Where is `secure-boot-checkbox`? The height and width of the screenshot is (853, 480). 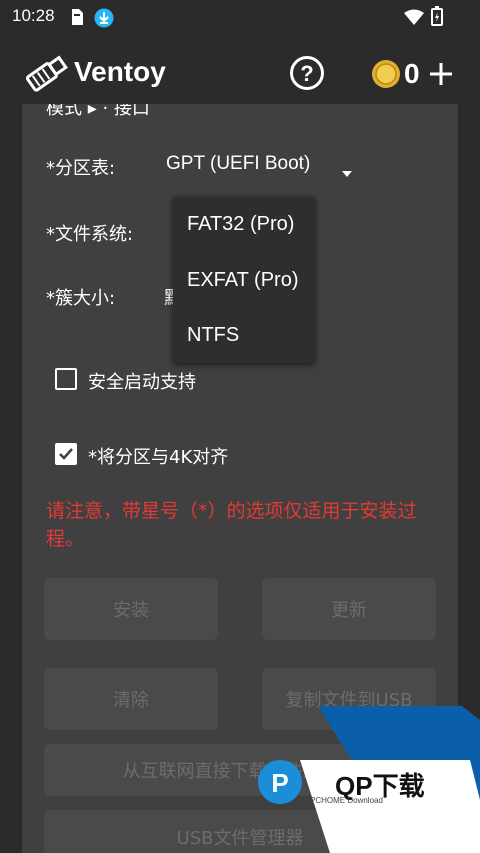 secure-boot-checkbox is located at coordinates (66, 379).